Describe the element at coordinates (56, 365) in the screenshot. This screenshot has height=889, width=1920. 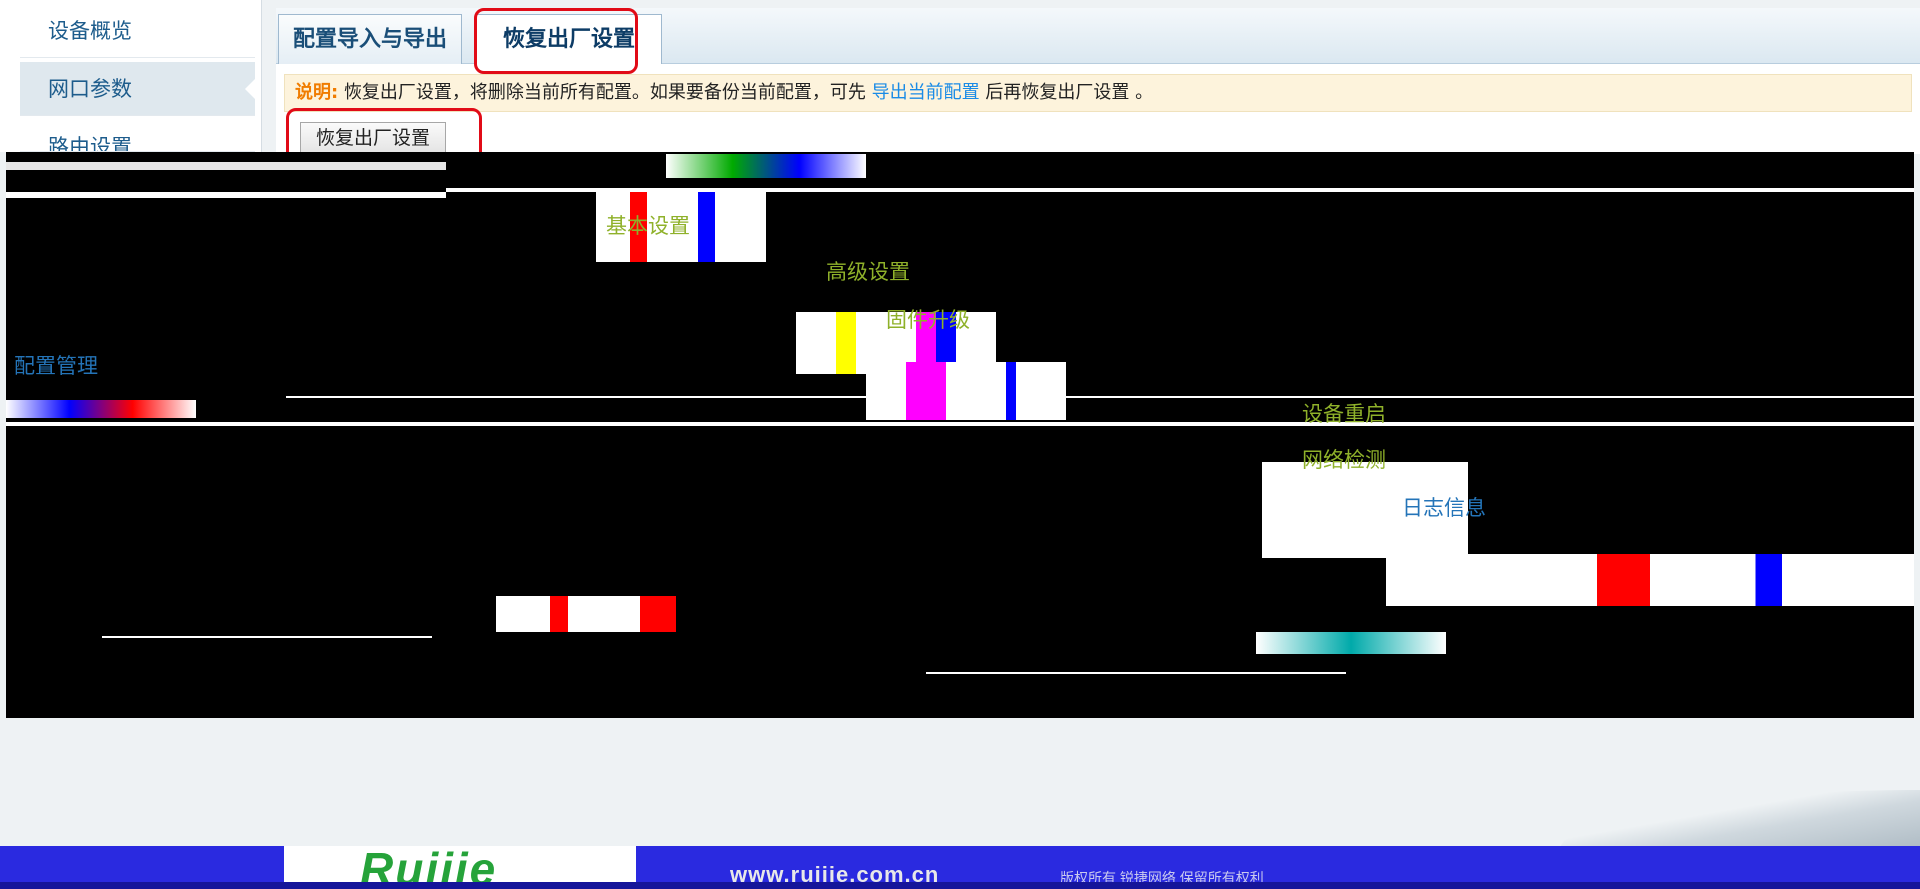
I see `menu-item-config-management: 配置管理` at that location.